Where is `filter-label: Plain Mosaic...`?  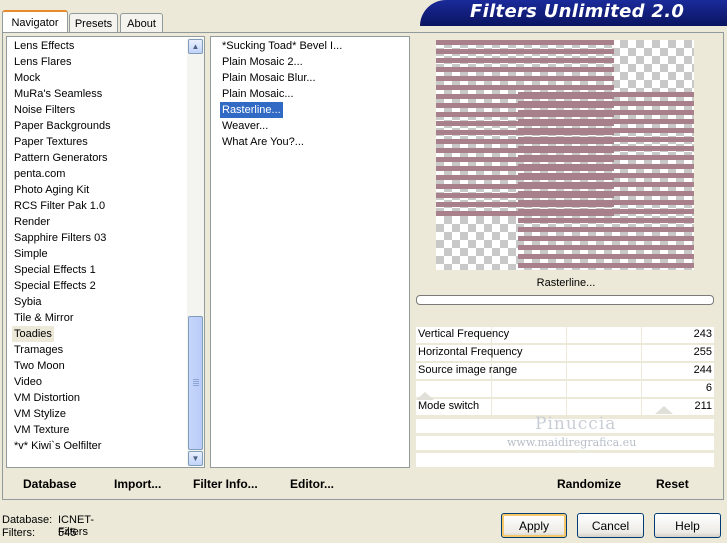
filter-label: Plain Mosaic... is located at coordinates (258, 94).